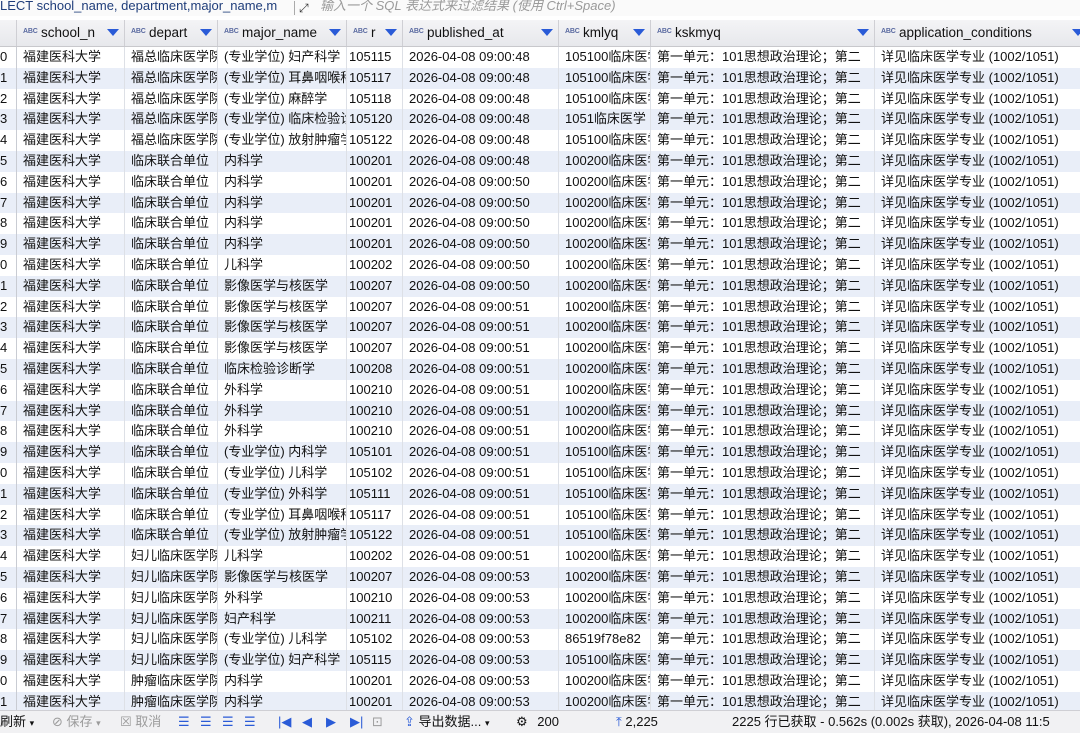 Image resolution: width=1080 pixels, height=734 pixels. What do you see at coordinates (377, 722) in the screenshot?
I see `fetch-all-button: ⊡` at bounding box center [377, 722].